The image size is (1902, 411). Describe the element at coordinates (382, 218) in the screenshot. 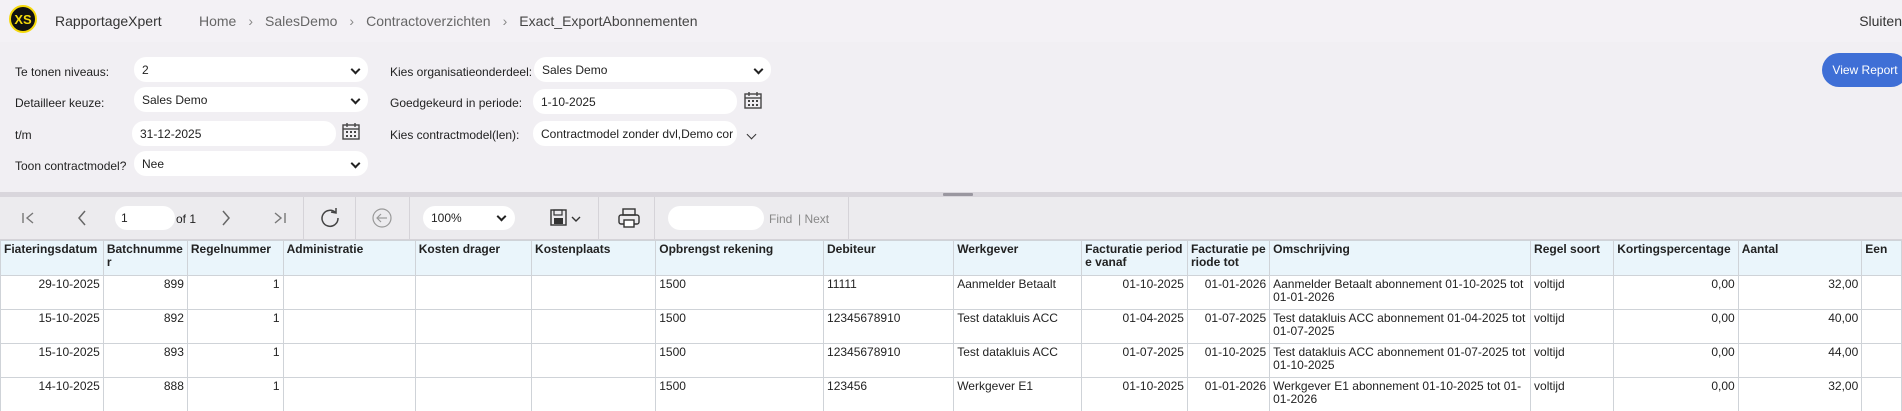

I see `back-to-parent-icon` at that location.